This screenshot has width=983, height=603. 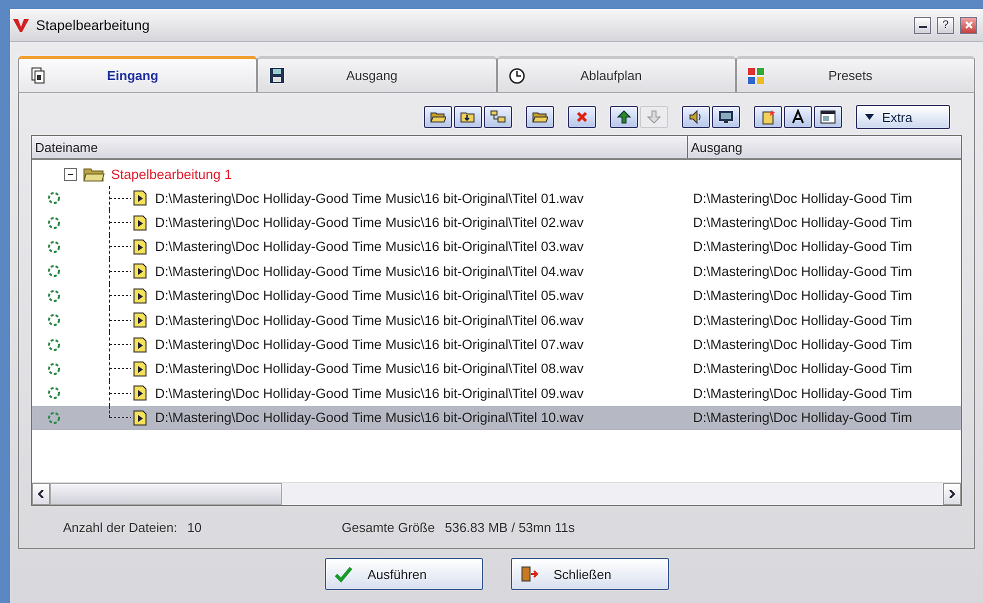 I want to click on file-path: D:\Mastering\Doc Holliday-Good Time Music\16 bit-Original\Titel 08.wav, so click(x=369, y=368).